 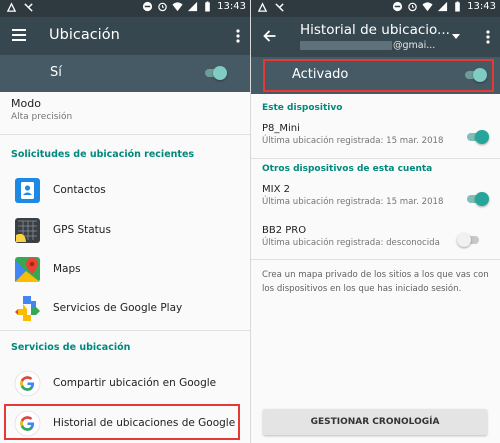 What do you see at coordinates (103, 154) in the screenshot?
I see `recent-requests-header: Solicitudes de ubicación recientes` at bounding box center [103, 154].